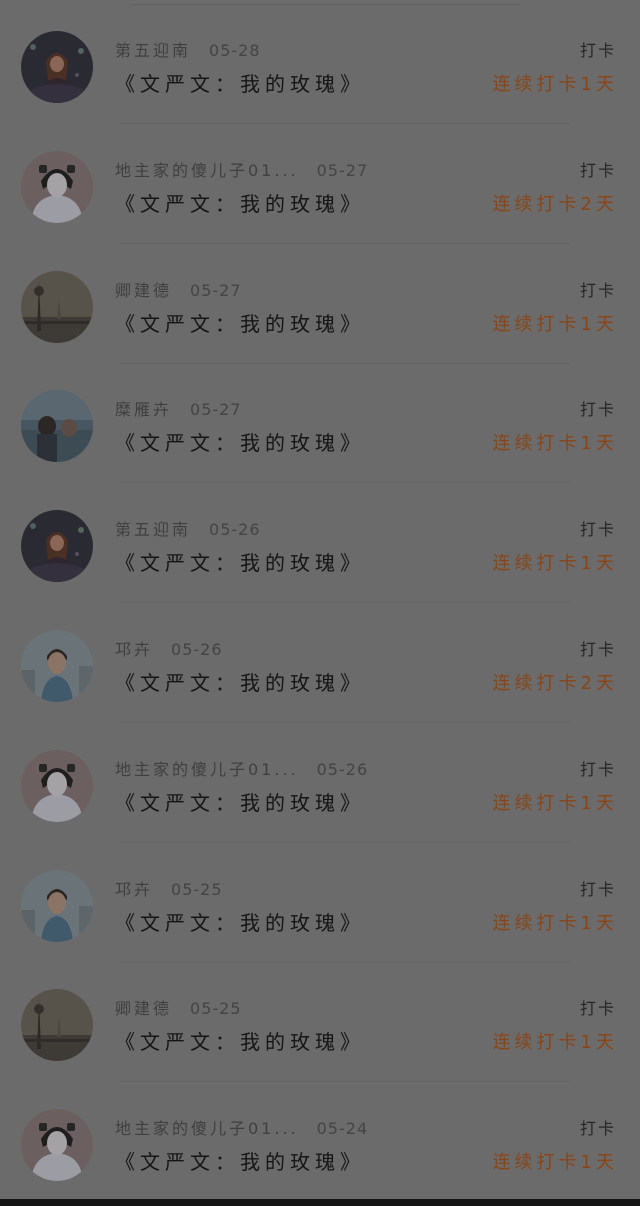 This screenshot has width=640, height=1206. I want to click on bottom-bar, so click(320, 1202).